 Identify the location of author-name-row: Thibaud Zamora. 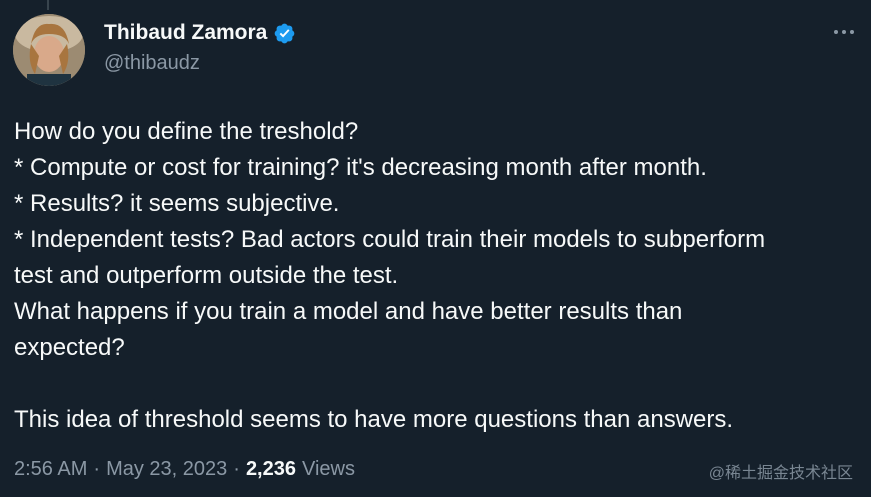
(200, 33).